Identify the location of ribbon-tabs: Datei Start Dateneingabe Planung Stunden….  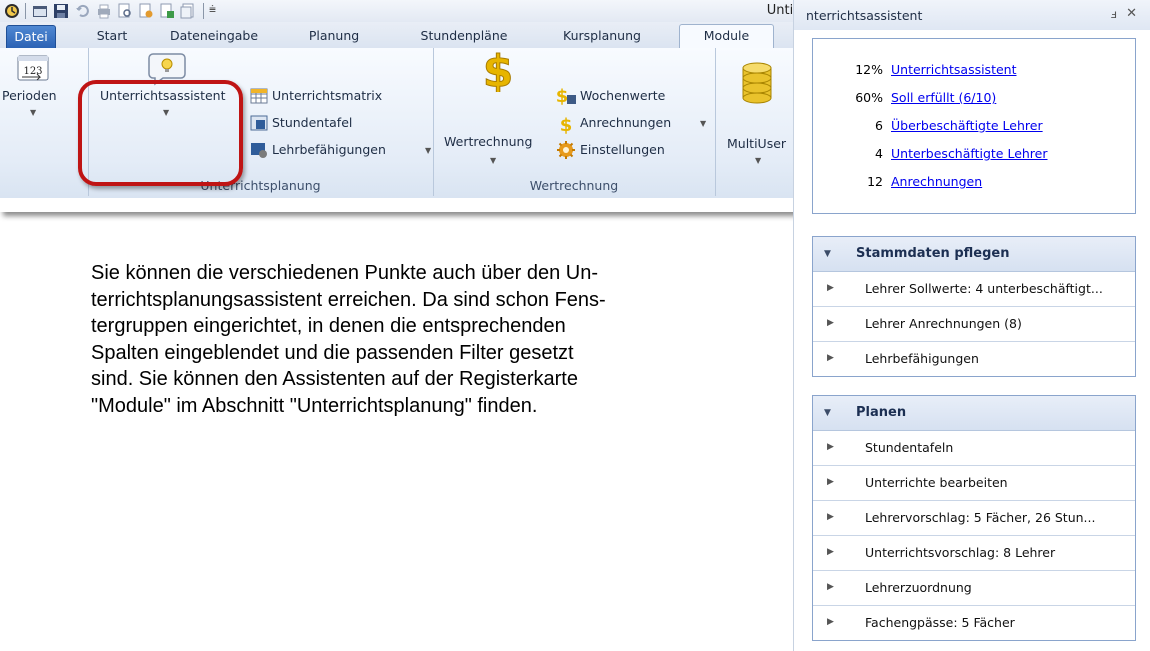
(403, 36).